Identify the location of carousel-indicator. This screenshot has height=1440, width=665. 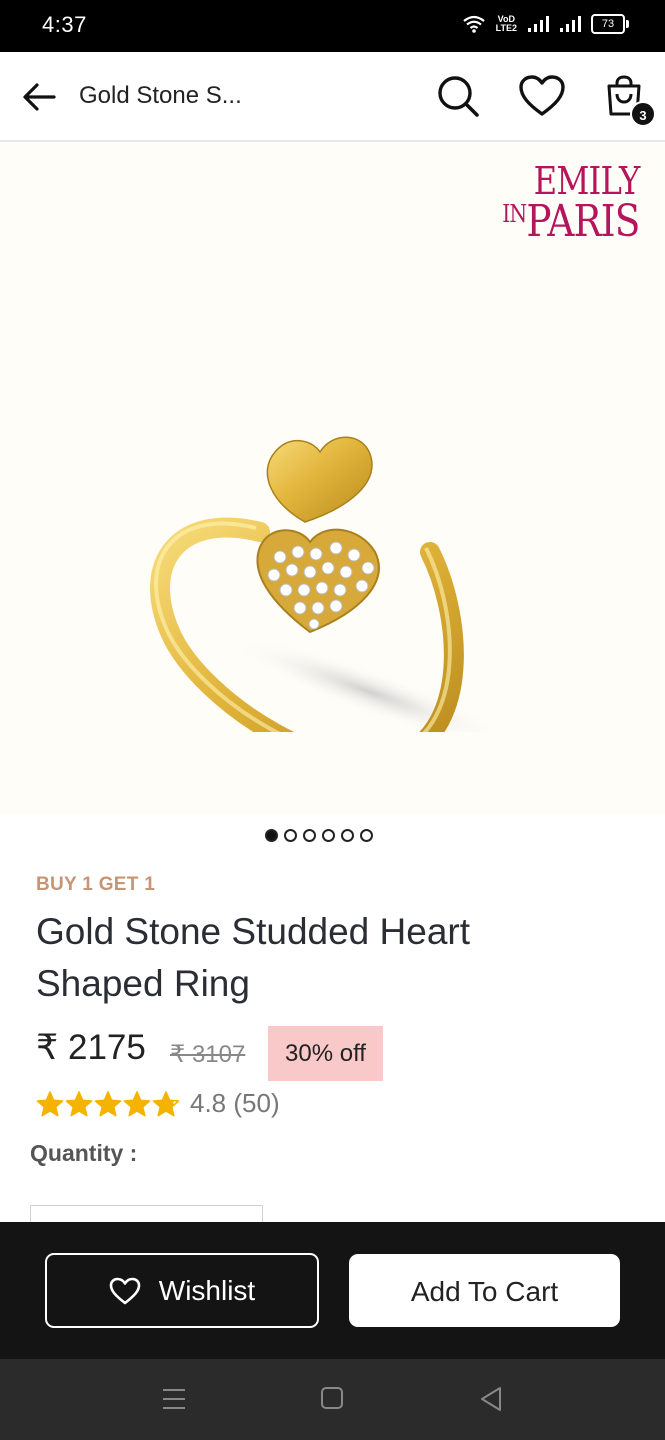
(319, 835).